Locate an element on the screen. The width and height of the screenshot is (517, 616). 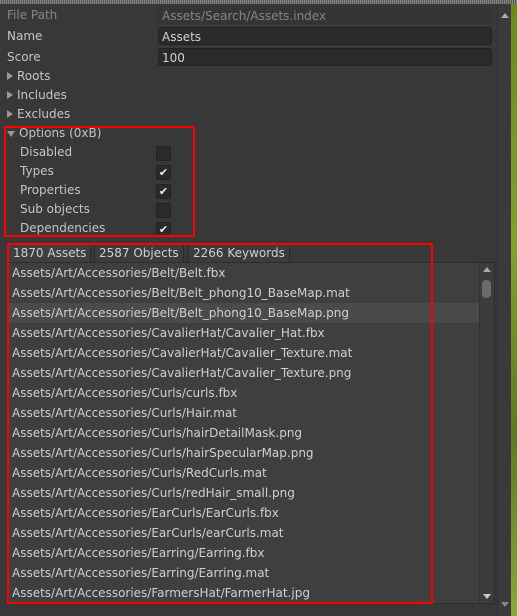
scrollbar-thumb is located at coordinates (486, 289).